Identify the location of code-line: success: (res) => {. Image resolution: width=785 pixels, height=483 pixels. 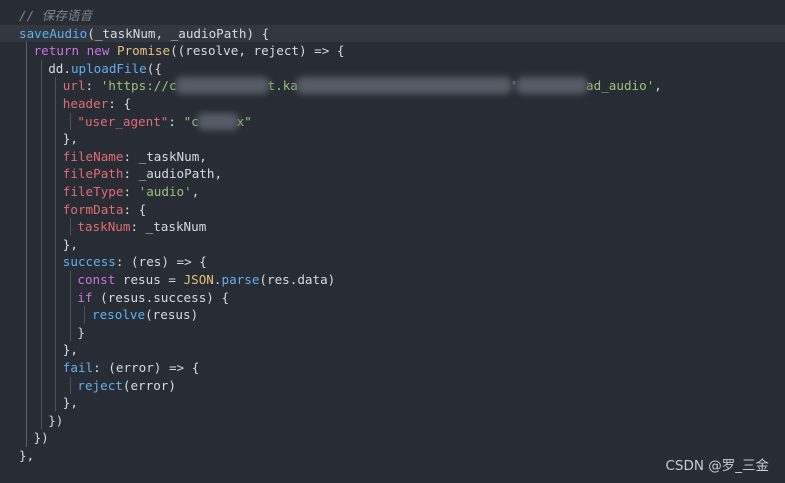
(392, 262).